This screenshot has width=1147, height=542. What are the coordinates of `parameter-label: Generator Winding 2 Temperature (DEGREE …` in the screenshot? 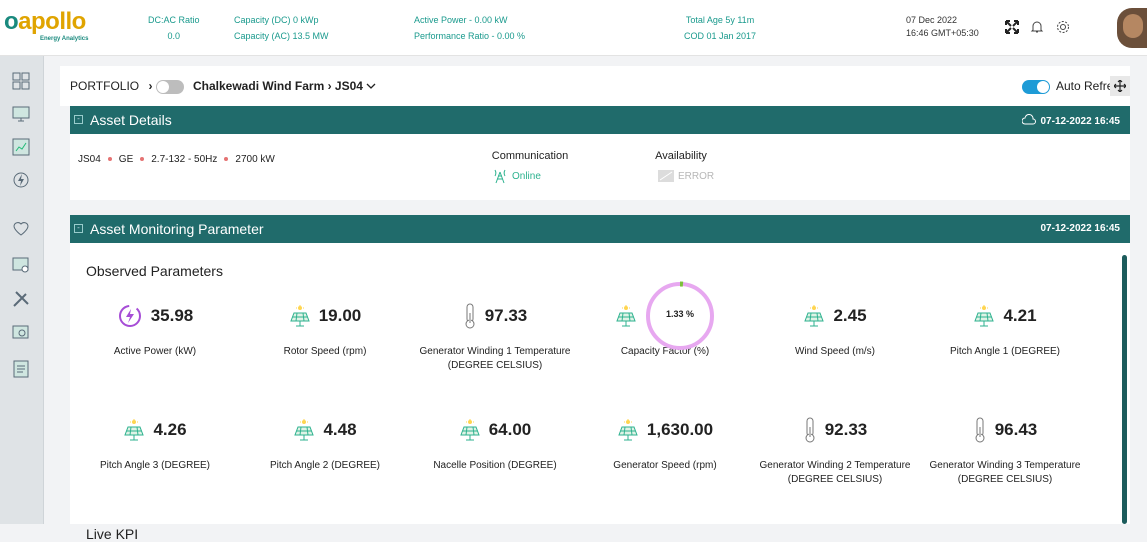 It's located at (835, 472).